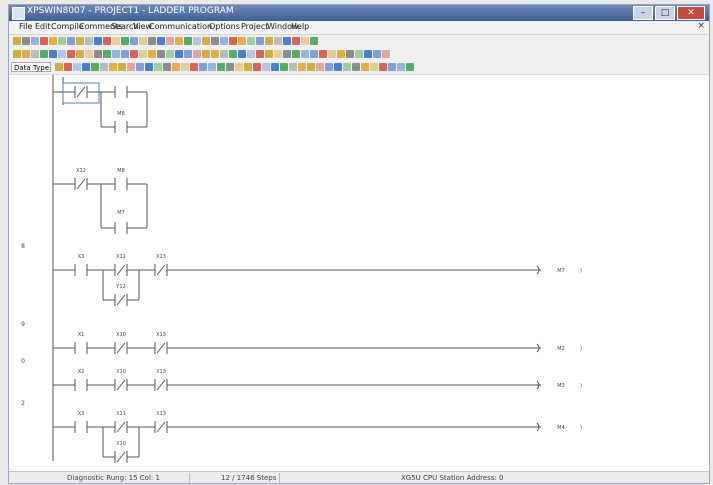  I want to click on menu-edit: Edit, so click(43, 26).